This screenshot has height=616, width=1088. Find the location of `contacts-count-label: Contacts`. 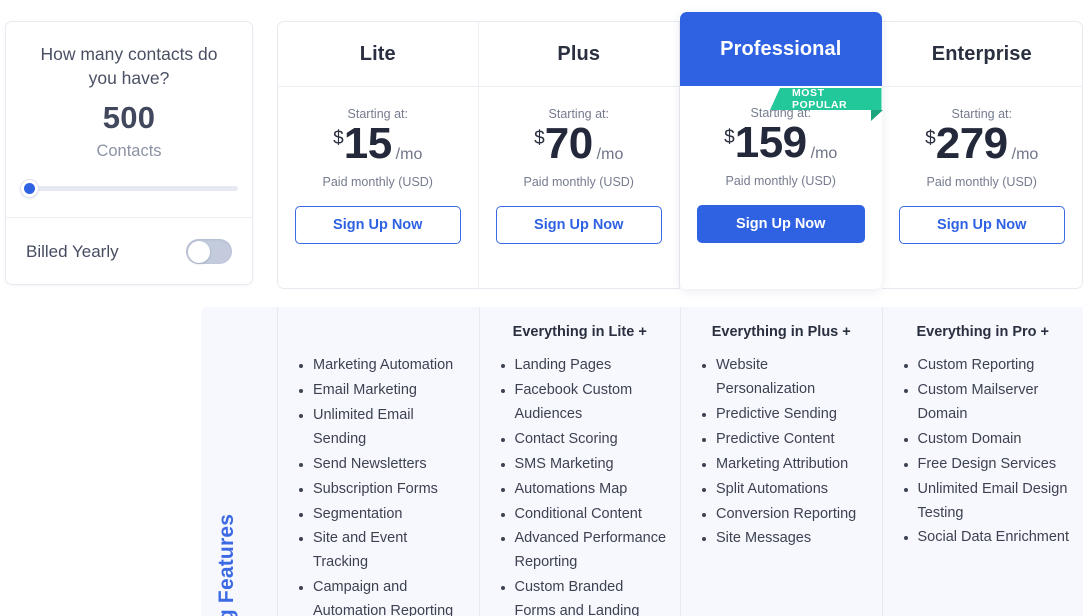

contacts-count-label: Contacts is located at coordinates (129, 151).